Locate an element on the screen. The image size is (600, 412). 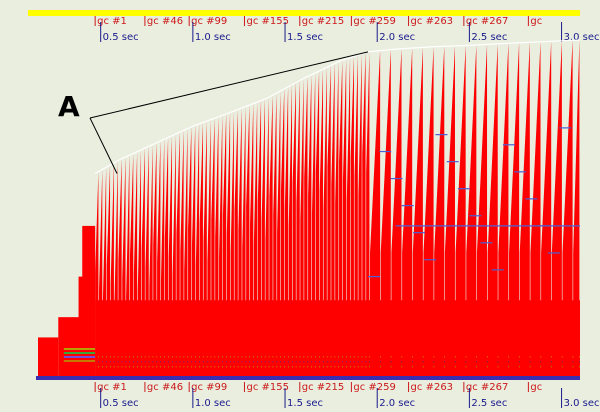
annotation-callout-line is located at coordinates (103, 145).